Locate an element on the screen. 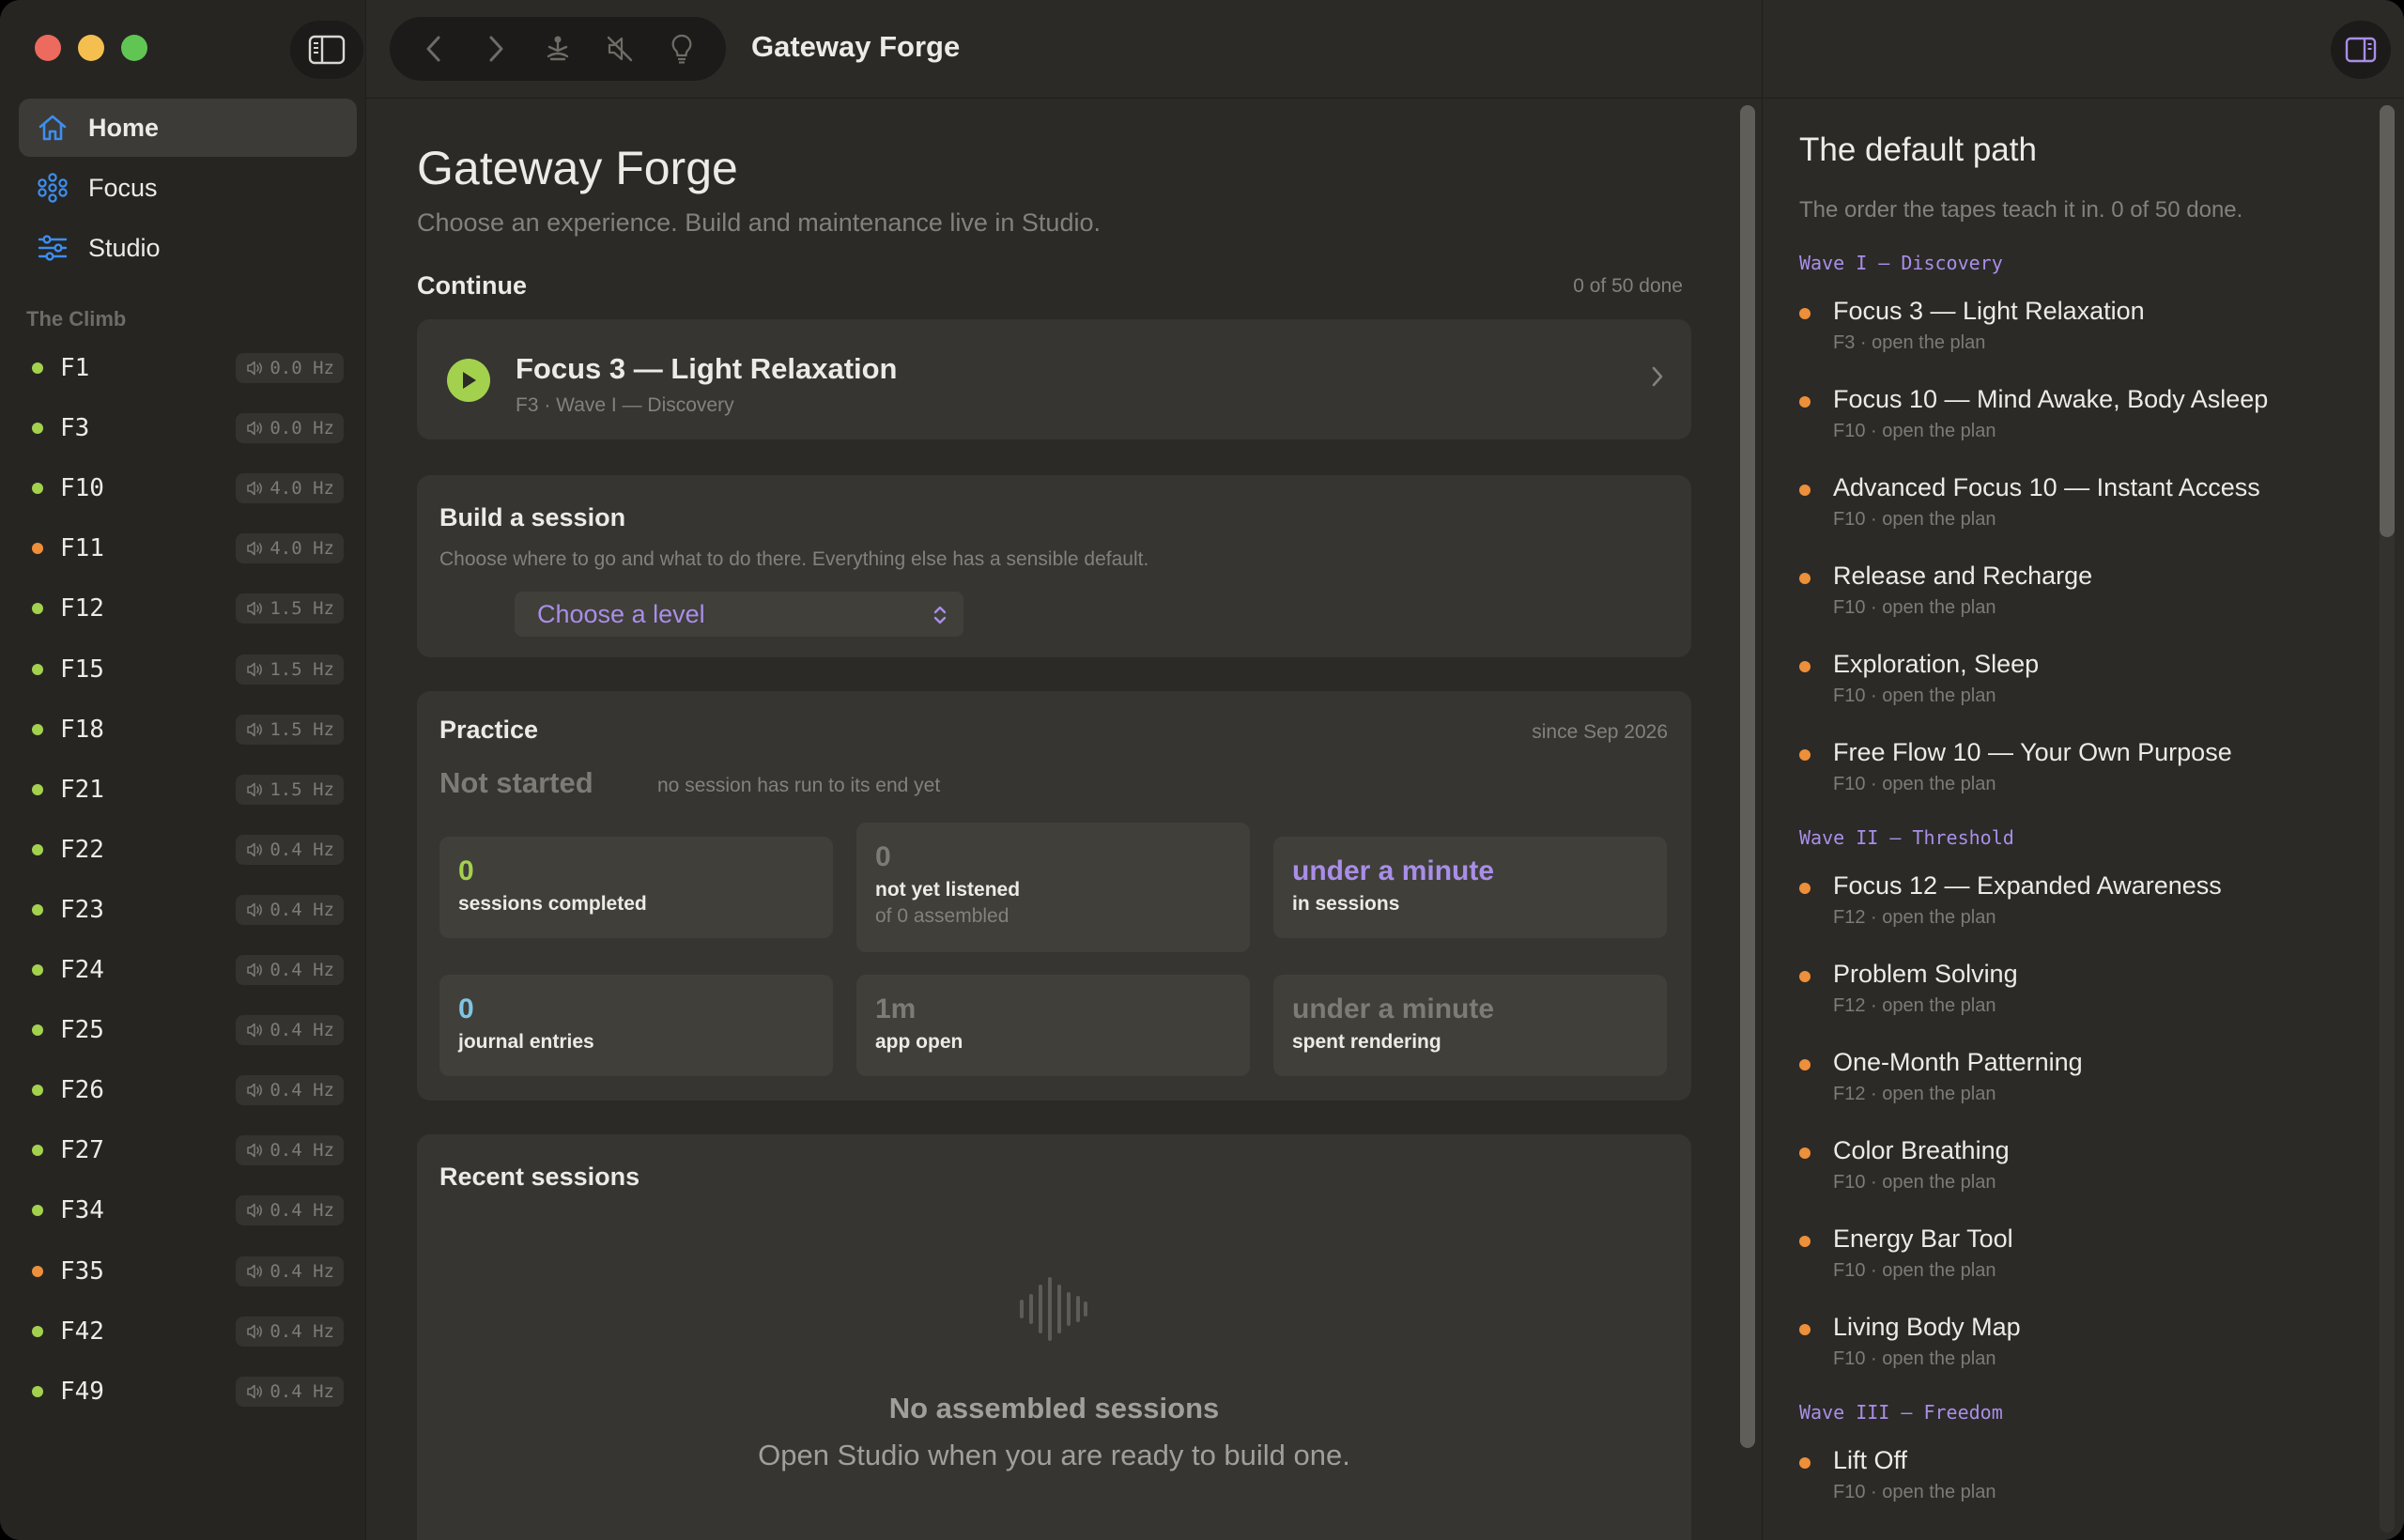 The image size is (2404, 1540). sidebar-item-home: Home is located at coordinates (188, 128).